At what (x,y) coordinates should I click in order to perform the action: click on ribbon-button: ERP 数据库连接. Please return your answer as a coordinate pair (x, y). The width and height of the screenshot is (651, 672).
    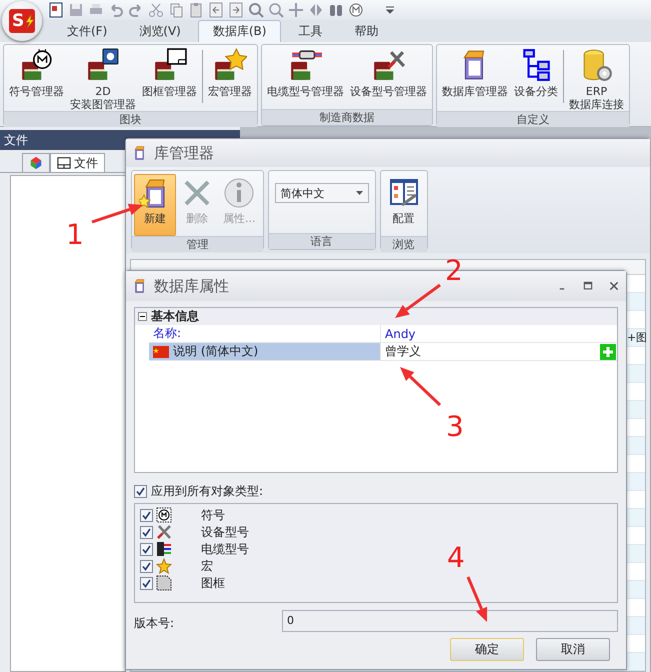
    Looking at the image, I should click on (596, 79).